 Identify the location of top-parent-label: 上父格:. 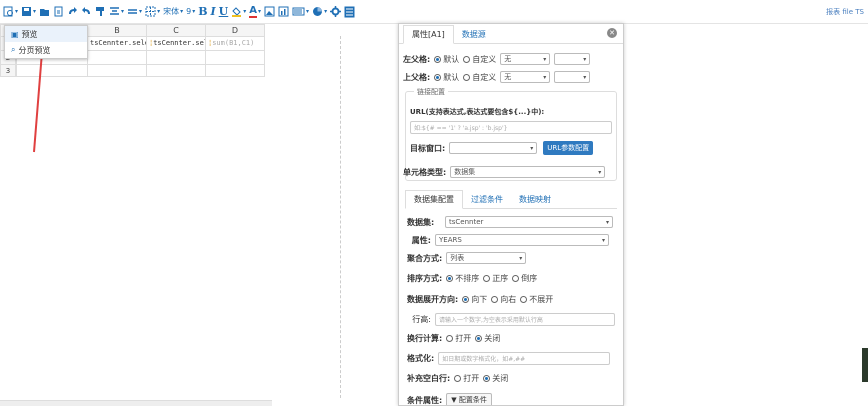
(417, 77).